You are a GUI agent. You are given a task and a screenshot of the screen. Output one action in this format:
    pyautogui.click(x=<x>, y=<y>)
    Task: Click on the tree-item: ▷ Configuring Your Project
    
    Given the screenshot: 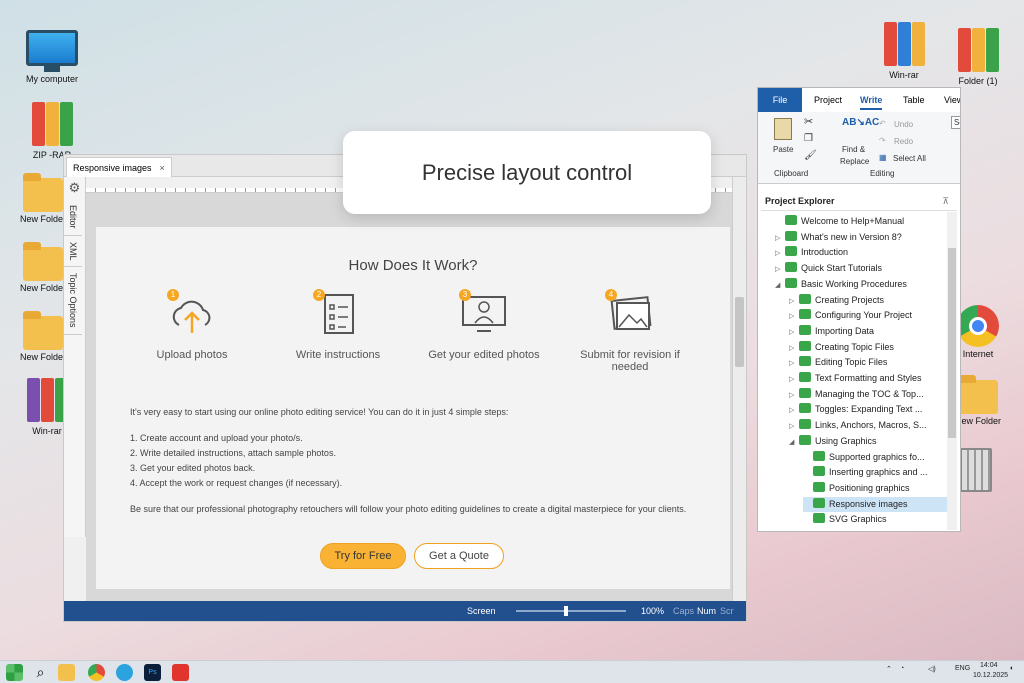 What is the action you would take?
    pyautogui.click(x=868, y=315)
    